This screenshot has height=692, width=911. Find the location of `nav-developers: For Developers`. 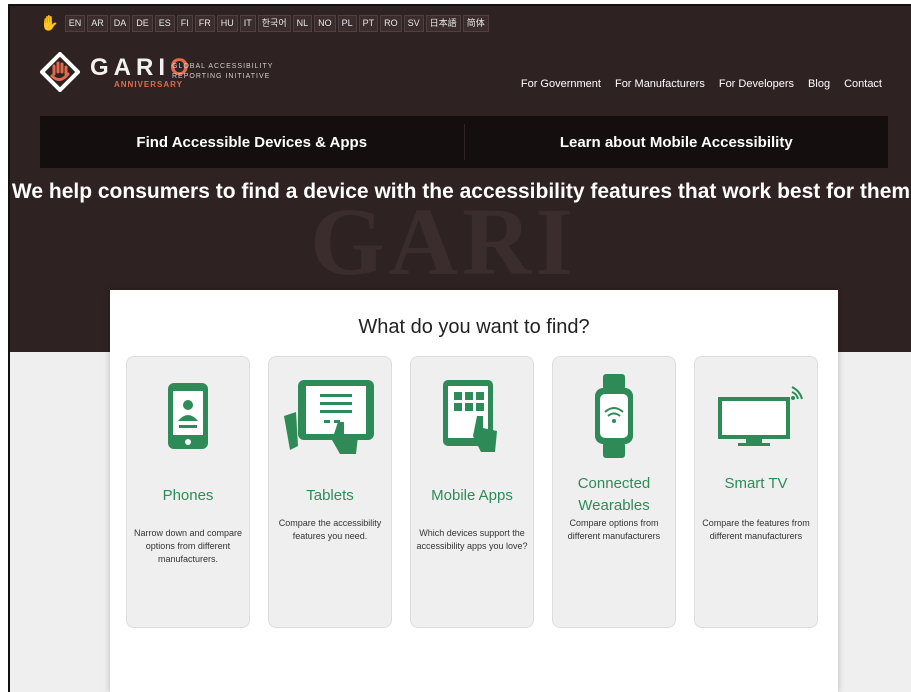

nav-developers: For Developers is located at coordinates (756, 84).